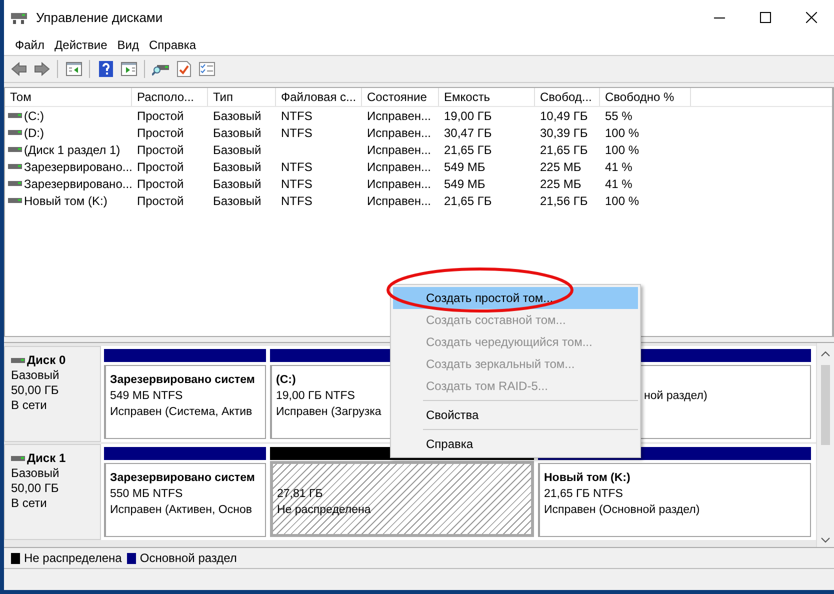 This screenshot has width=834, height=594. Describe the element at coordinates (618, 115) in the screenshot. I see `table-cell: 55 %` at that location.